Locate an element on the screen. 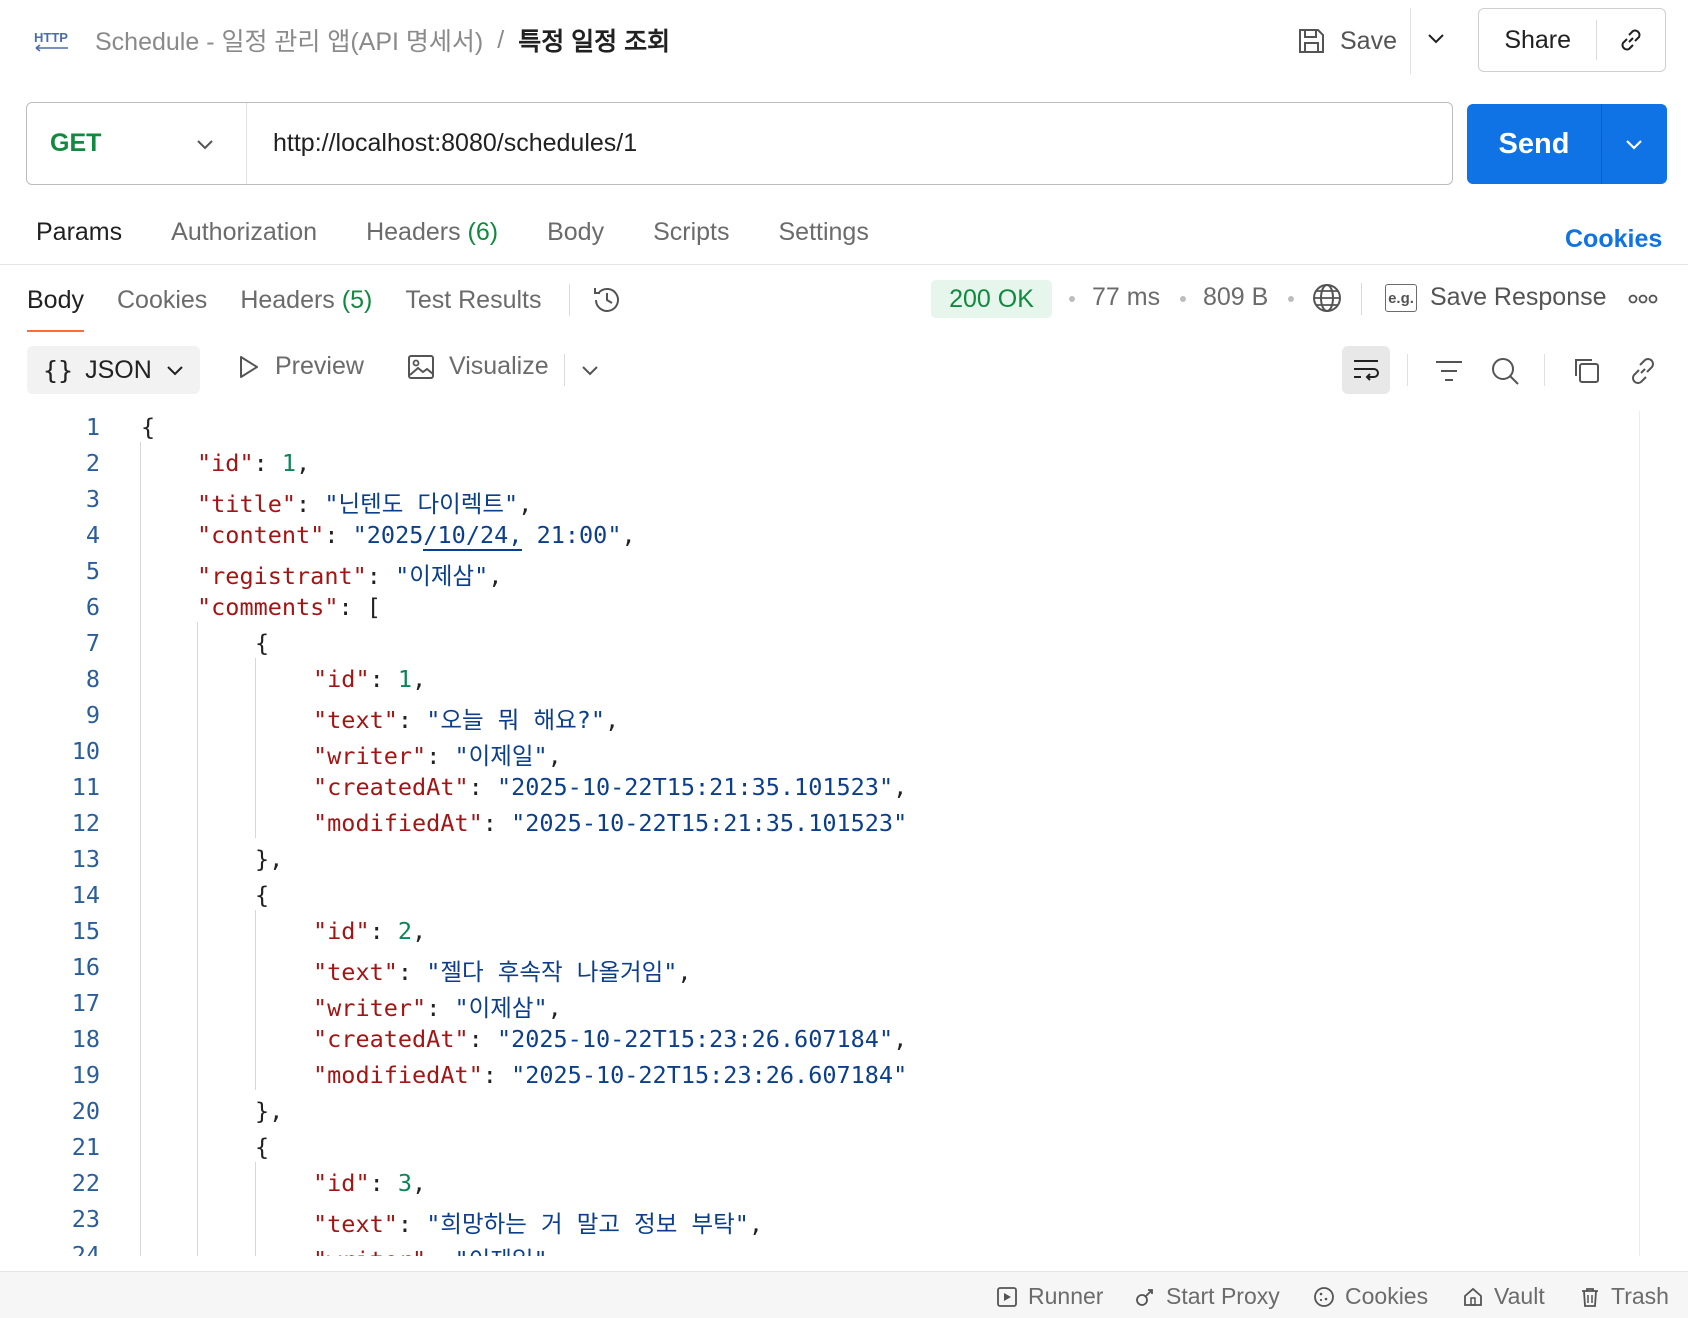 The height and width of the screenshot is (1318, 1688). url-bar: GET http://localhost:8080/schedules/1 is located at coordinates (739, 143).